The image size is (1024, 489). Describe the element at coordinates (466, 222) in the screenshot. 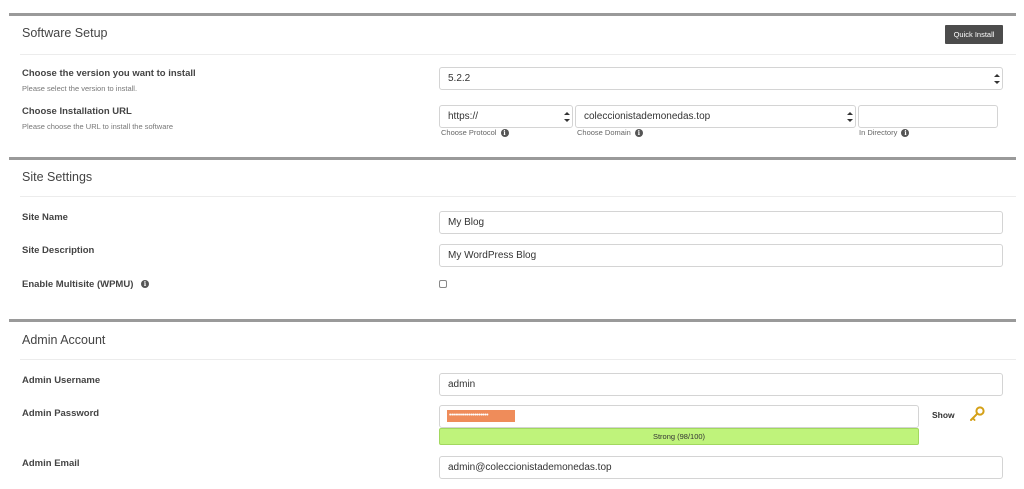

I see `site-name-value: My Blog` at that location.